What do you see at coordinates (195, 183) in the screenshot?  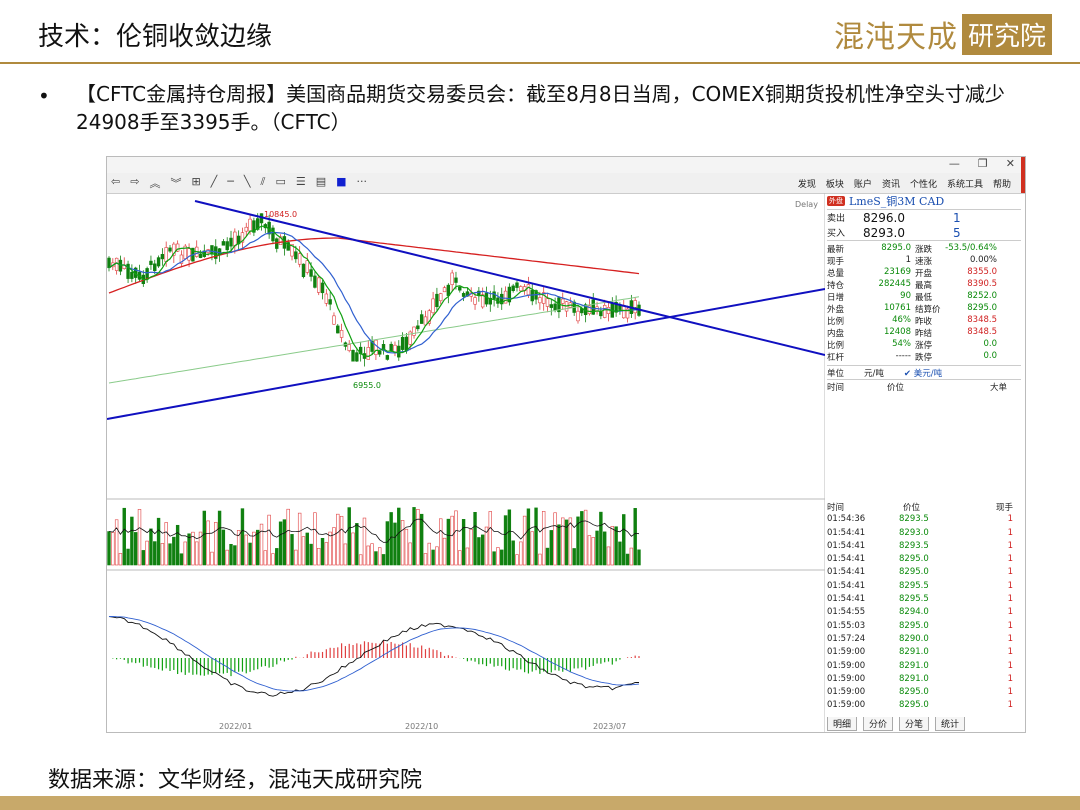 I see `grid-icon: ⊞` at bounding box center [195, 183].